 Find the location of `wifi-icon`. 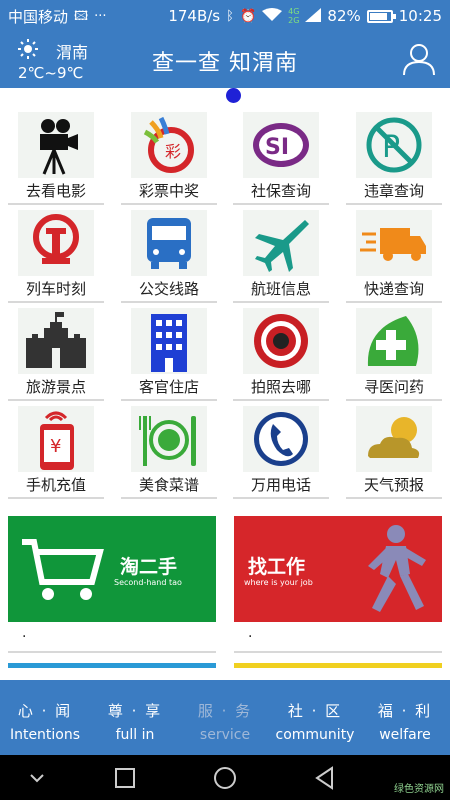

wifi-icon is located at coordinates (272, 16).